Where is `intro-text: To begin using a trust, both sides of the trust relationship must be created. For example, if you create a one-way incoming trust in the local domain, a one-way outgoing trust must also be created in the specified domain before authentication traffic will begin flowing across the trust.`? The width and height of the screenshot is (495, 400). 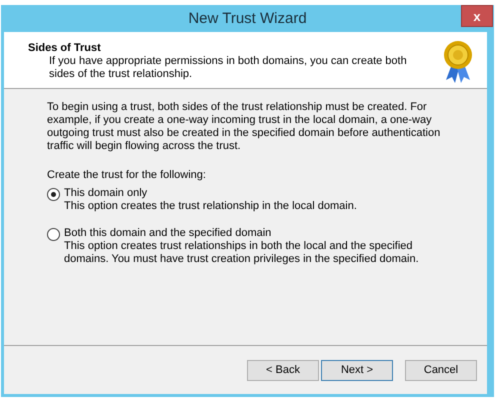
intro-text: To begin using a trust, both sides of the trust relationship must be created. For example, if you create a one-way incoming trust in the local domain, a one-way outgoing trust must also be created in the specified domain before authentication traffic will begin flowing across the trust. is located at coordinates (244, 127).